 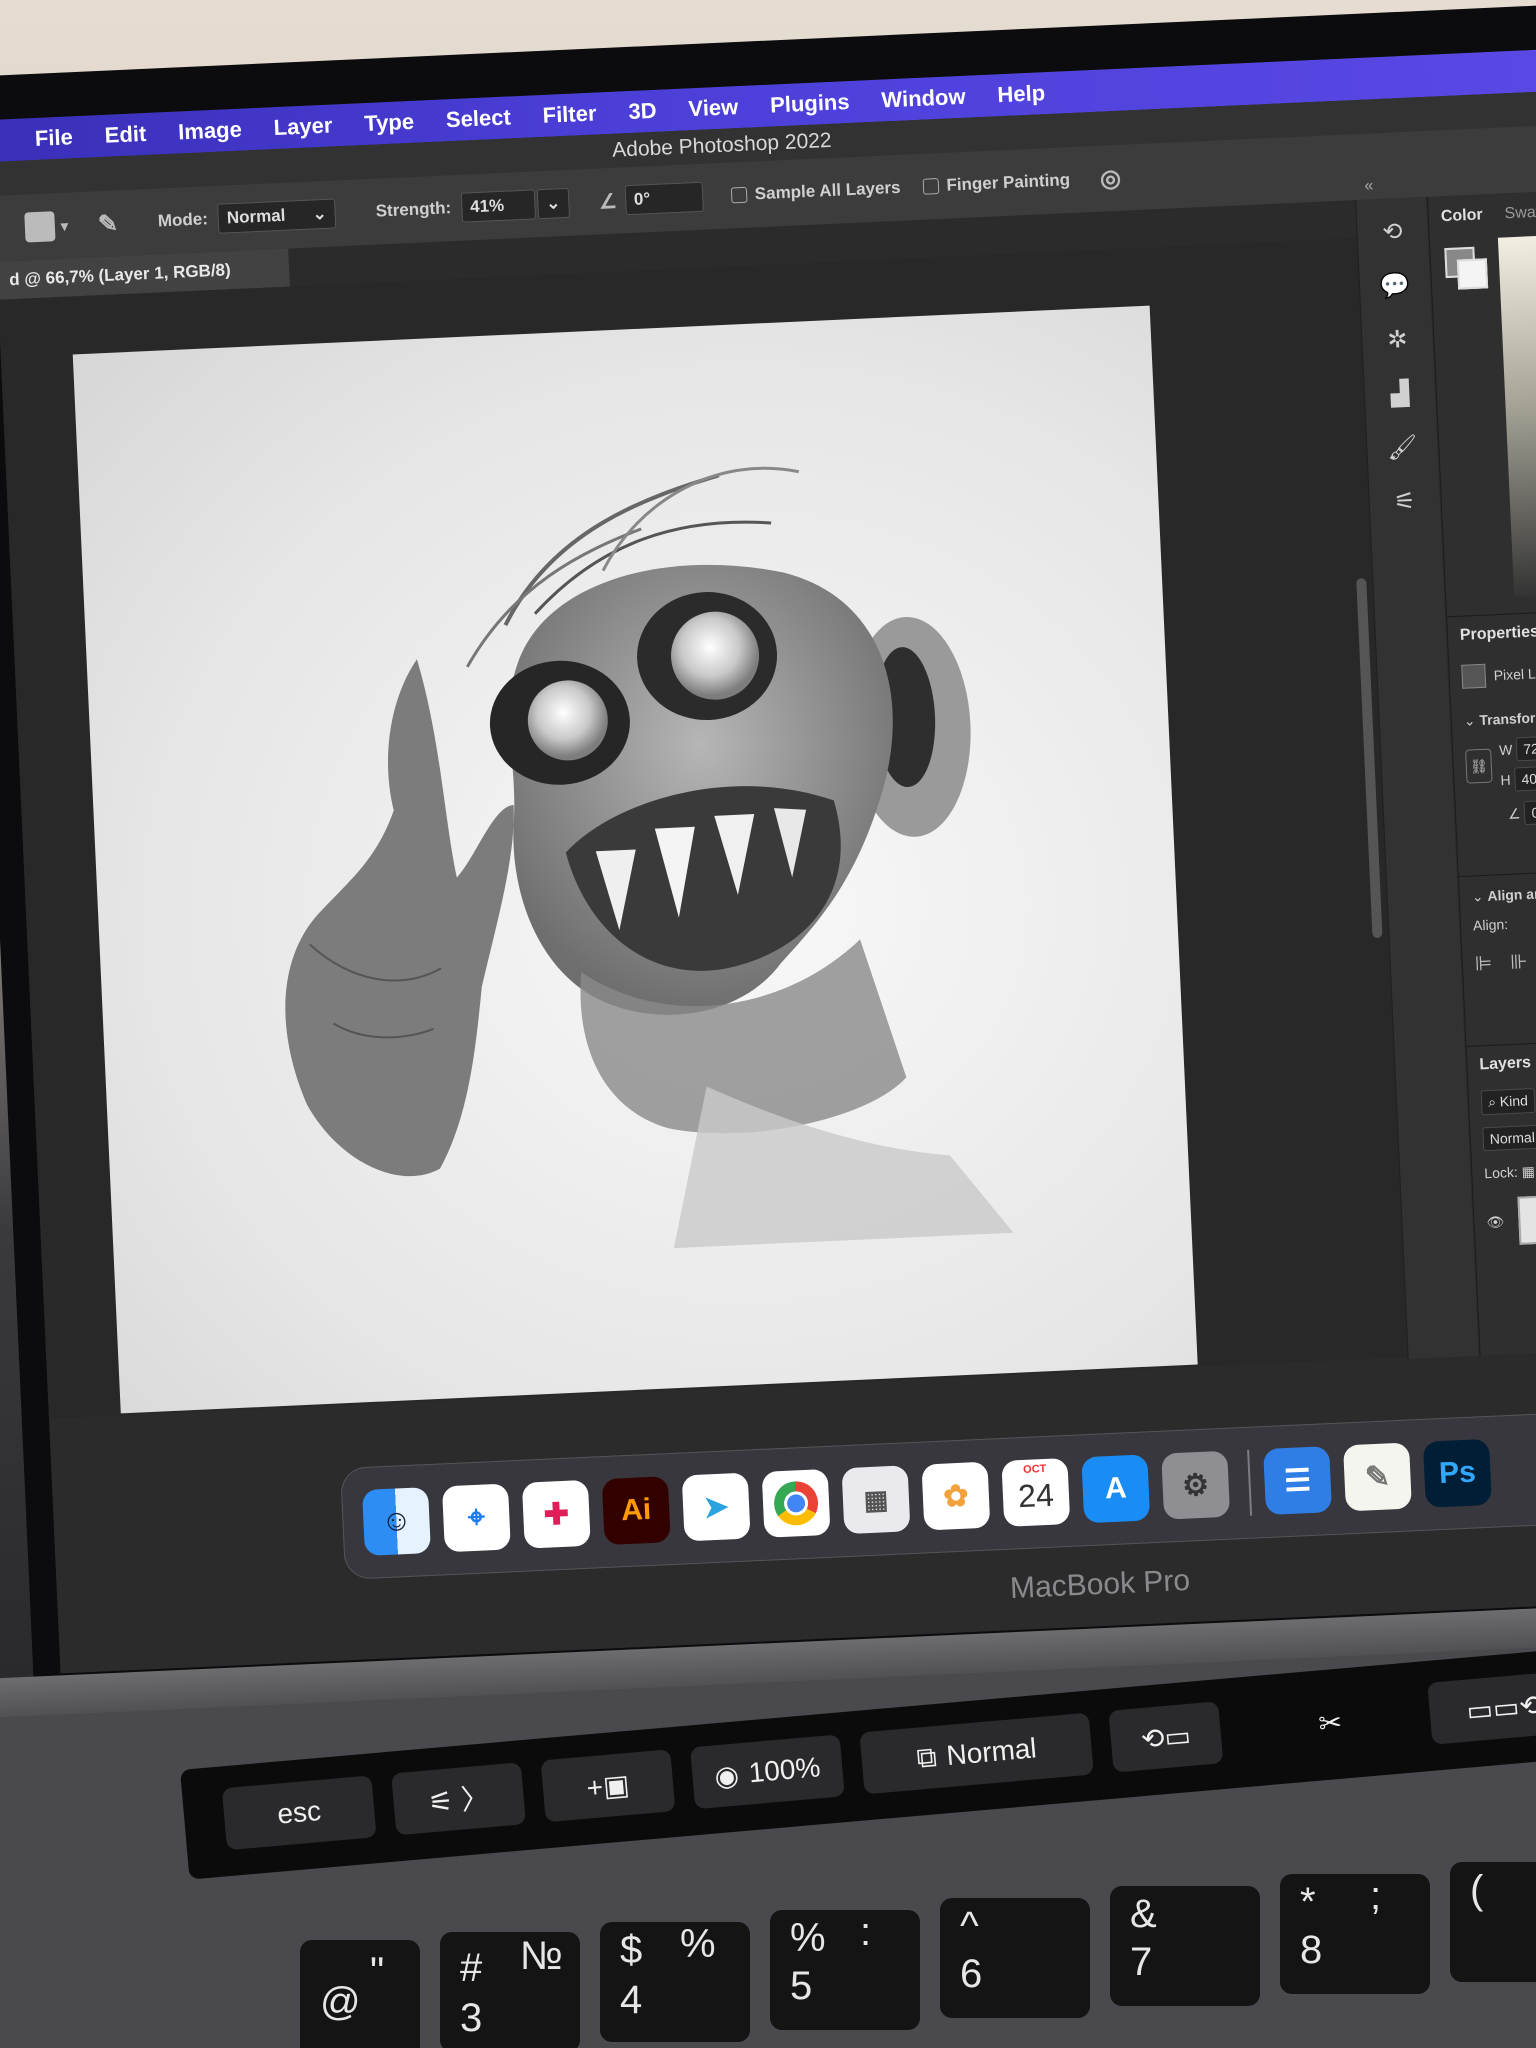 I want to click on document-title: d @ 66,7% (Layer 1, RGB/8), so click(x=120, y=275).